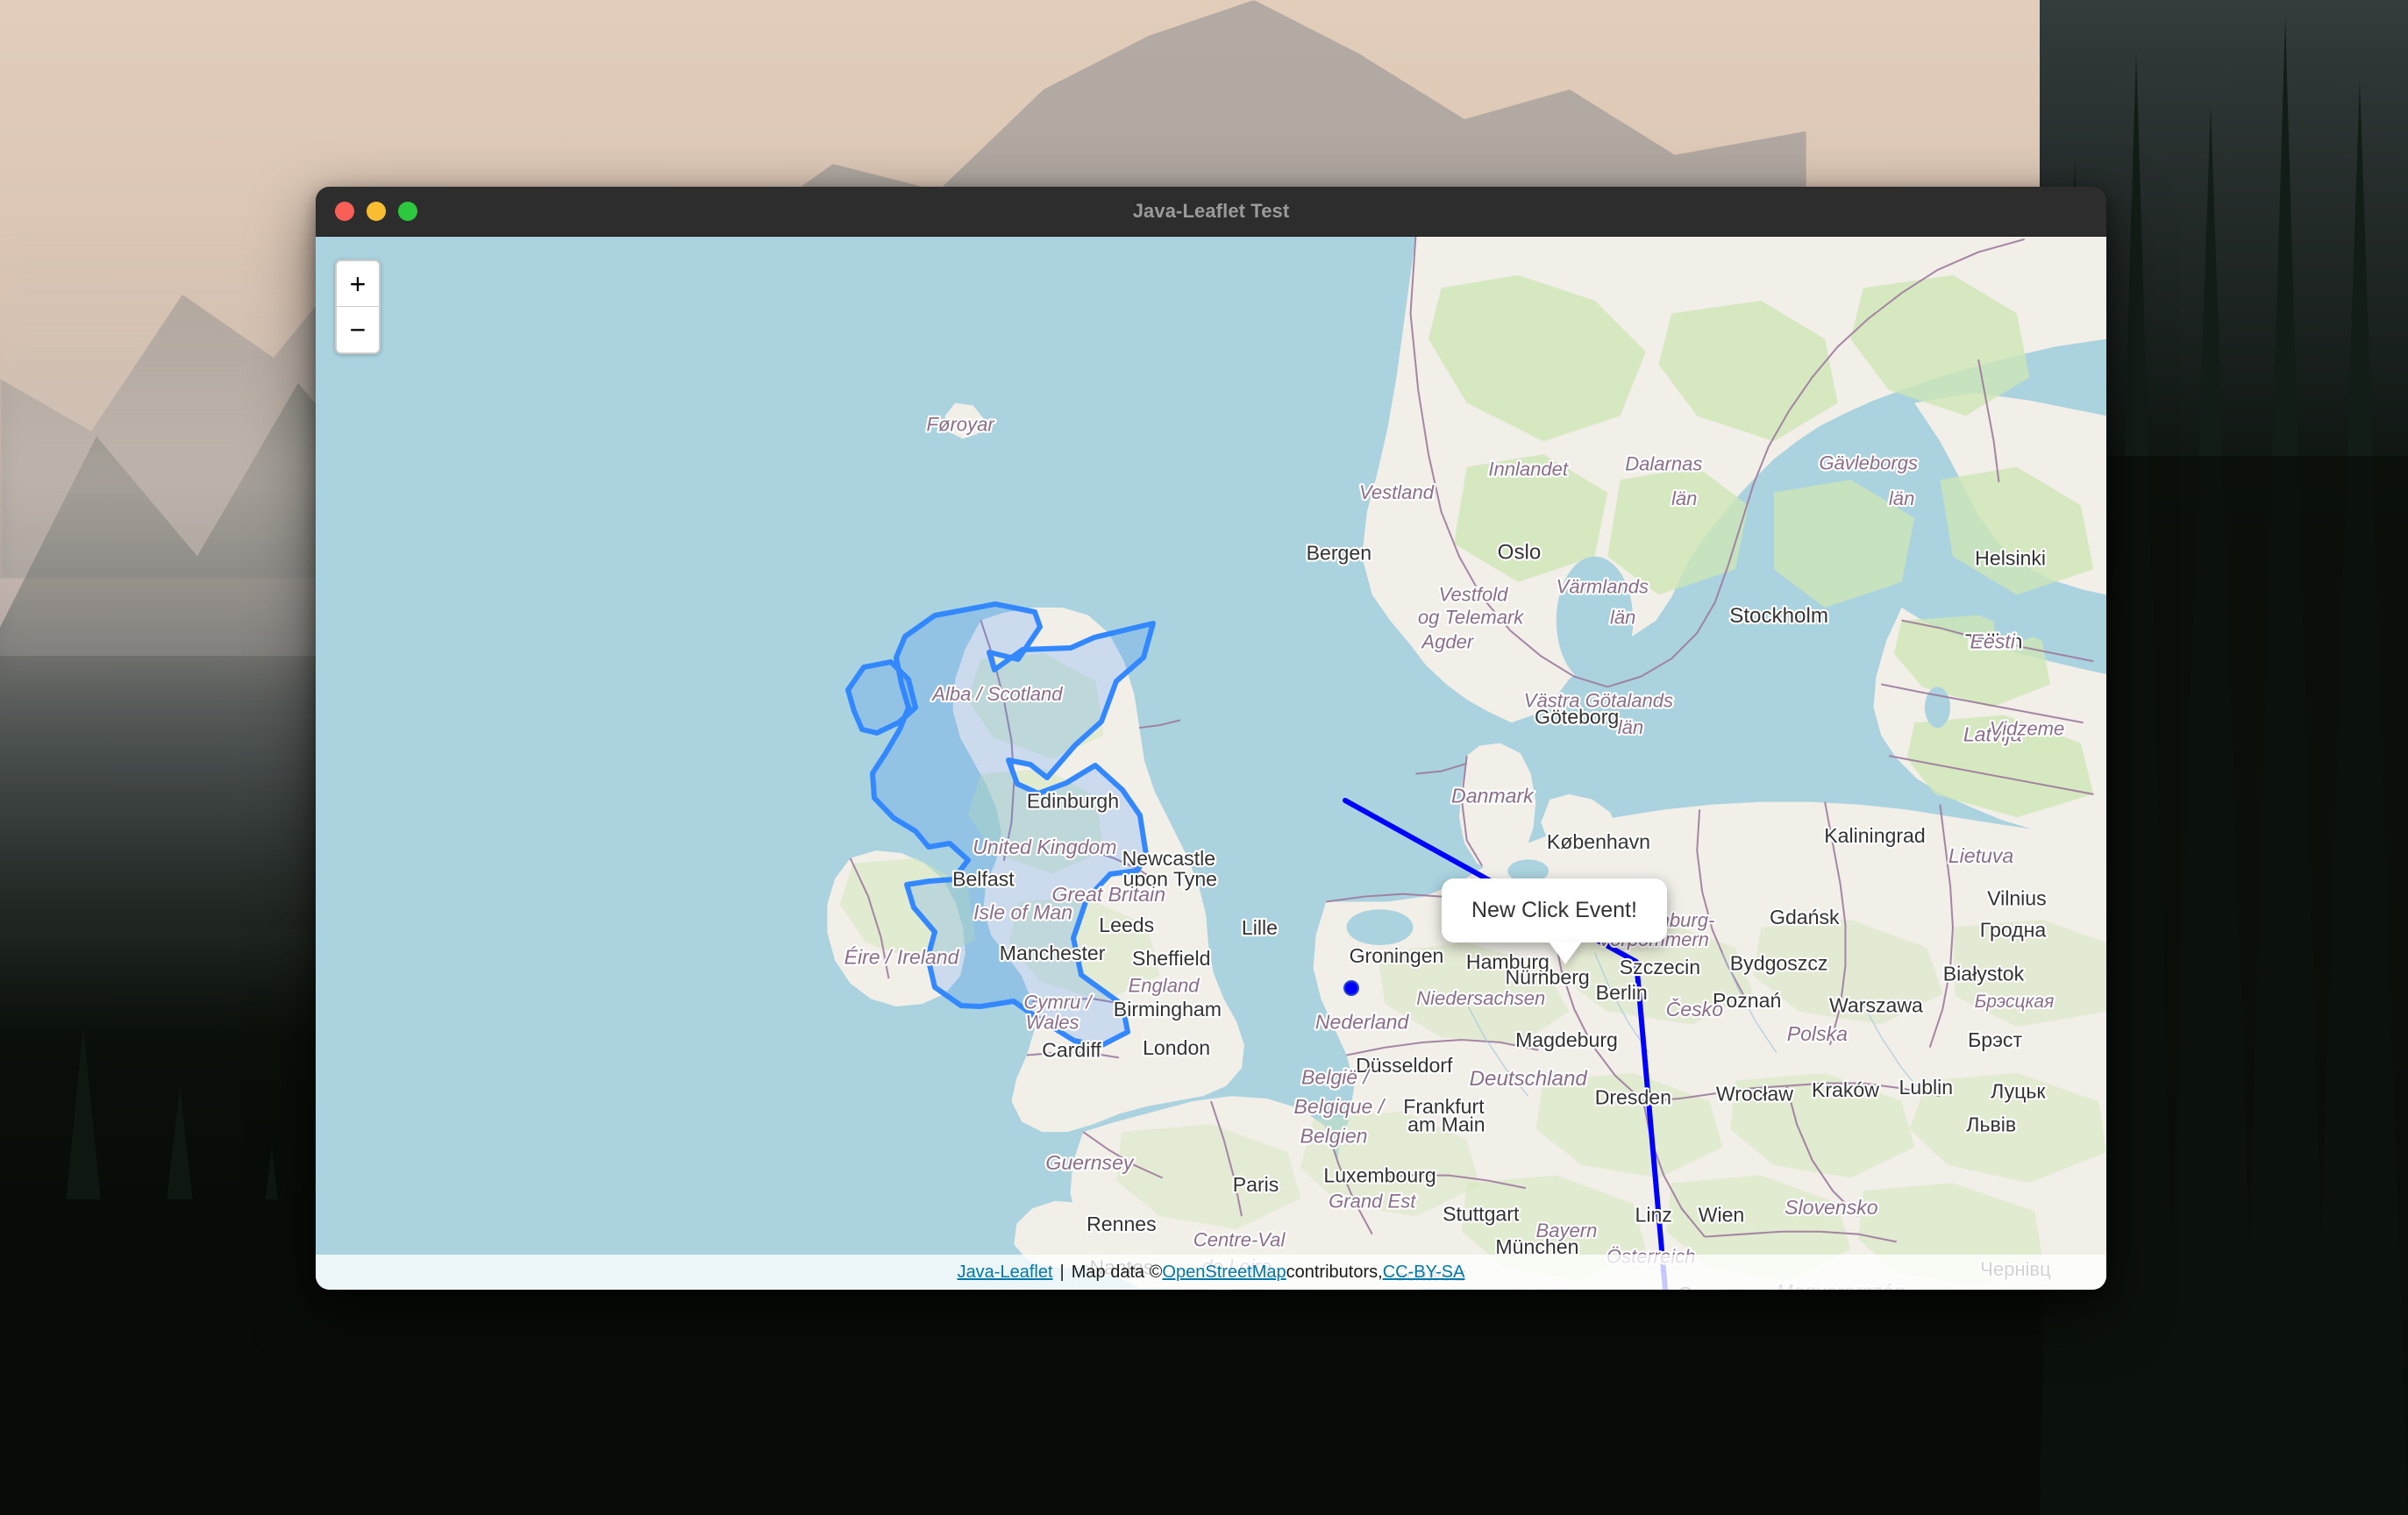 The image size is (2408, 1515). Describe the element at coordinates (1044, 847) in the screenshot. I see `map-label: United Kingdom` at that location.